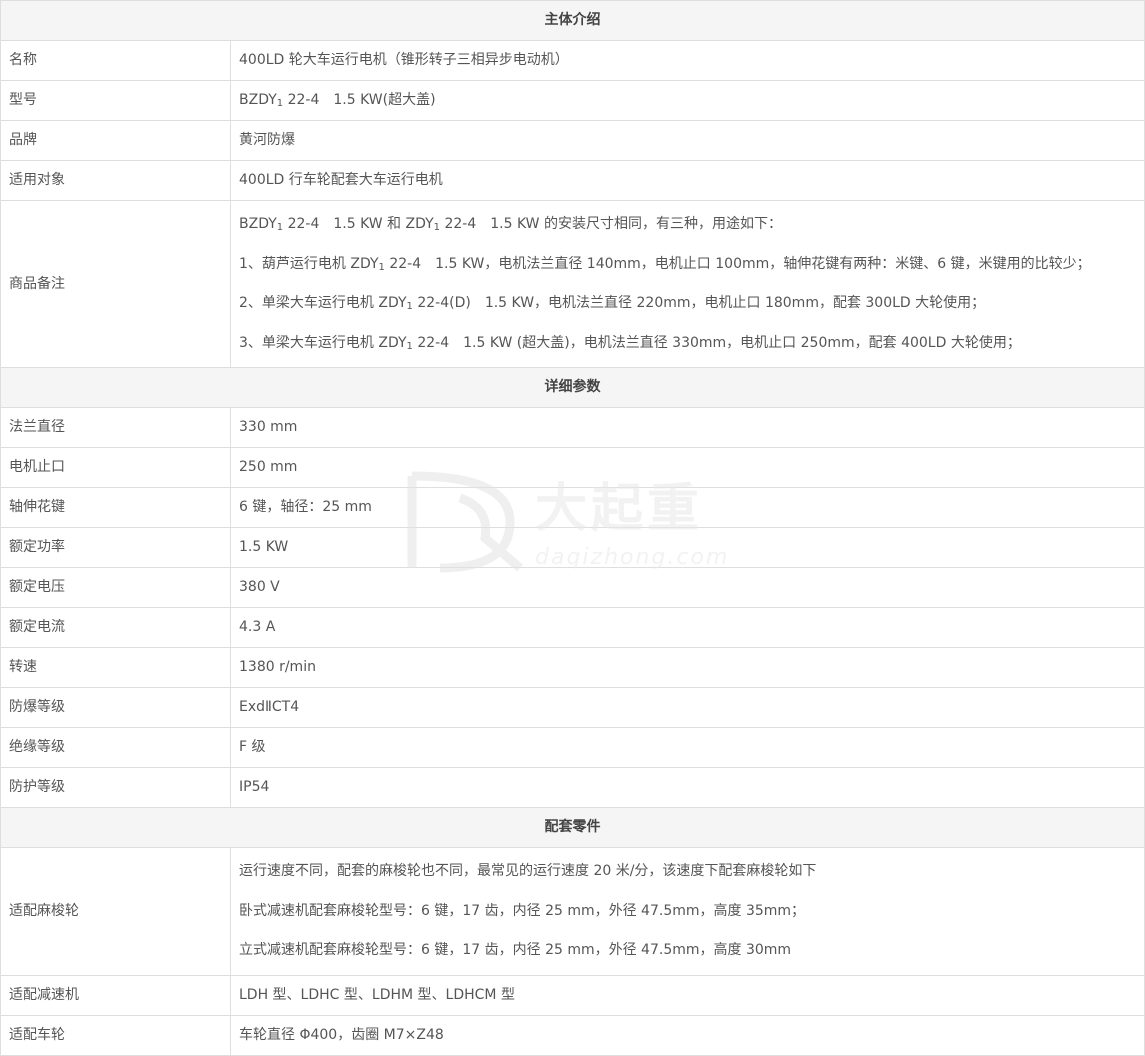  I want to click on row-label: 额定电流, so click(115, 627).